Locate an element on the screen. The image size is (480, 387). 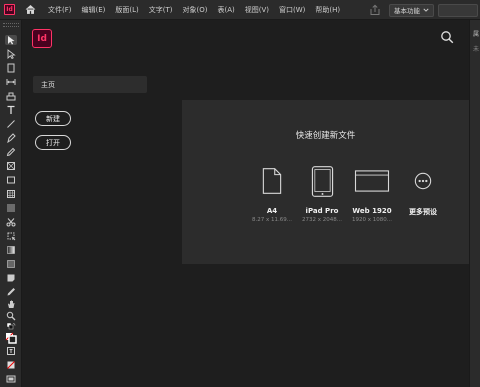
new-button: 新建 is located at coordinates (53, 118).